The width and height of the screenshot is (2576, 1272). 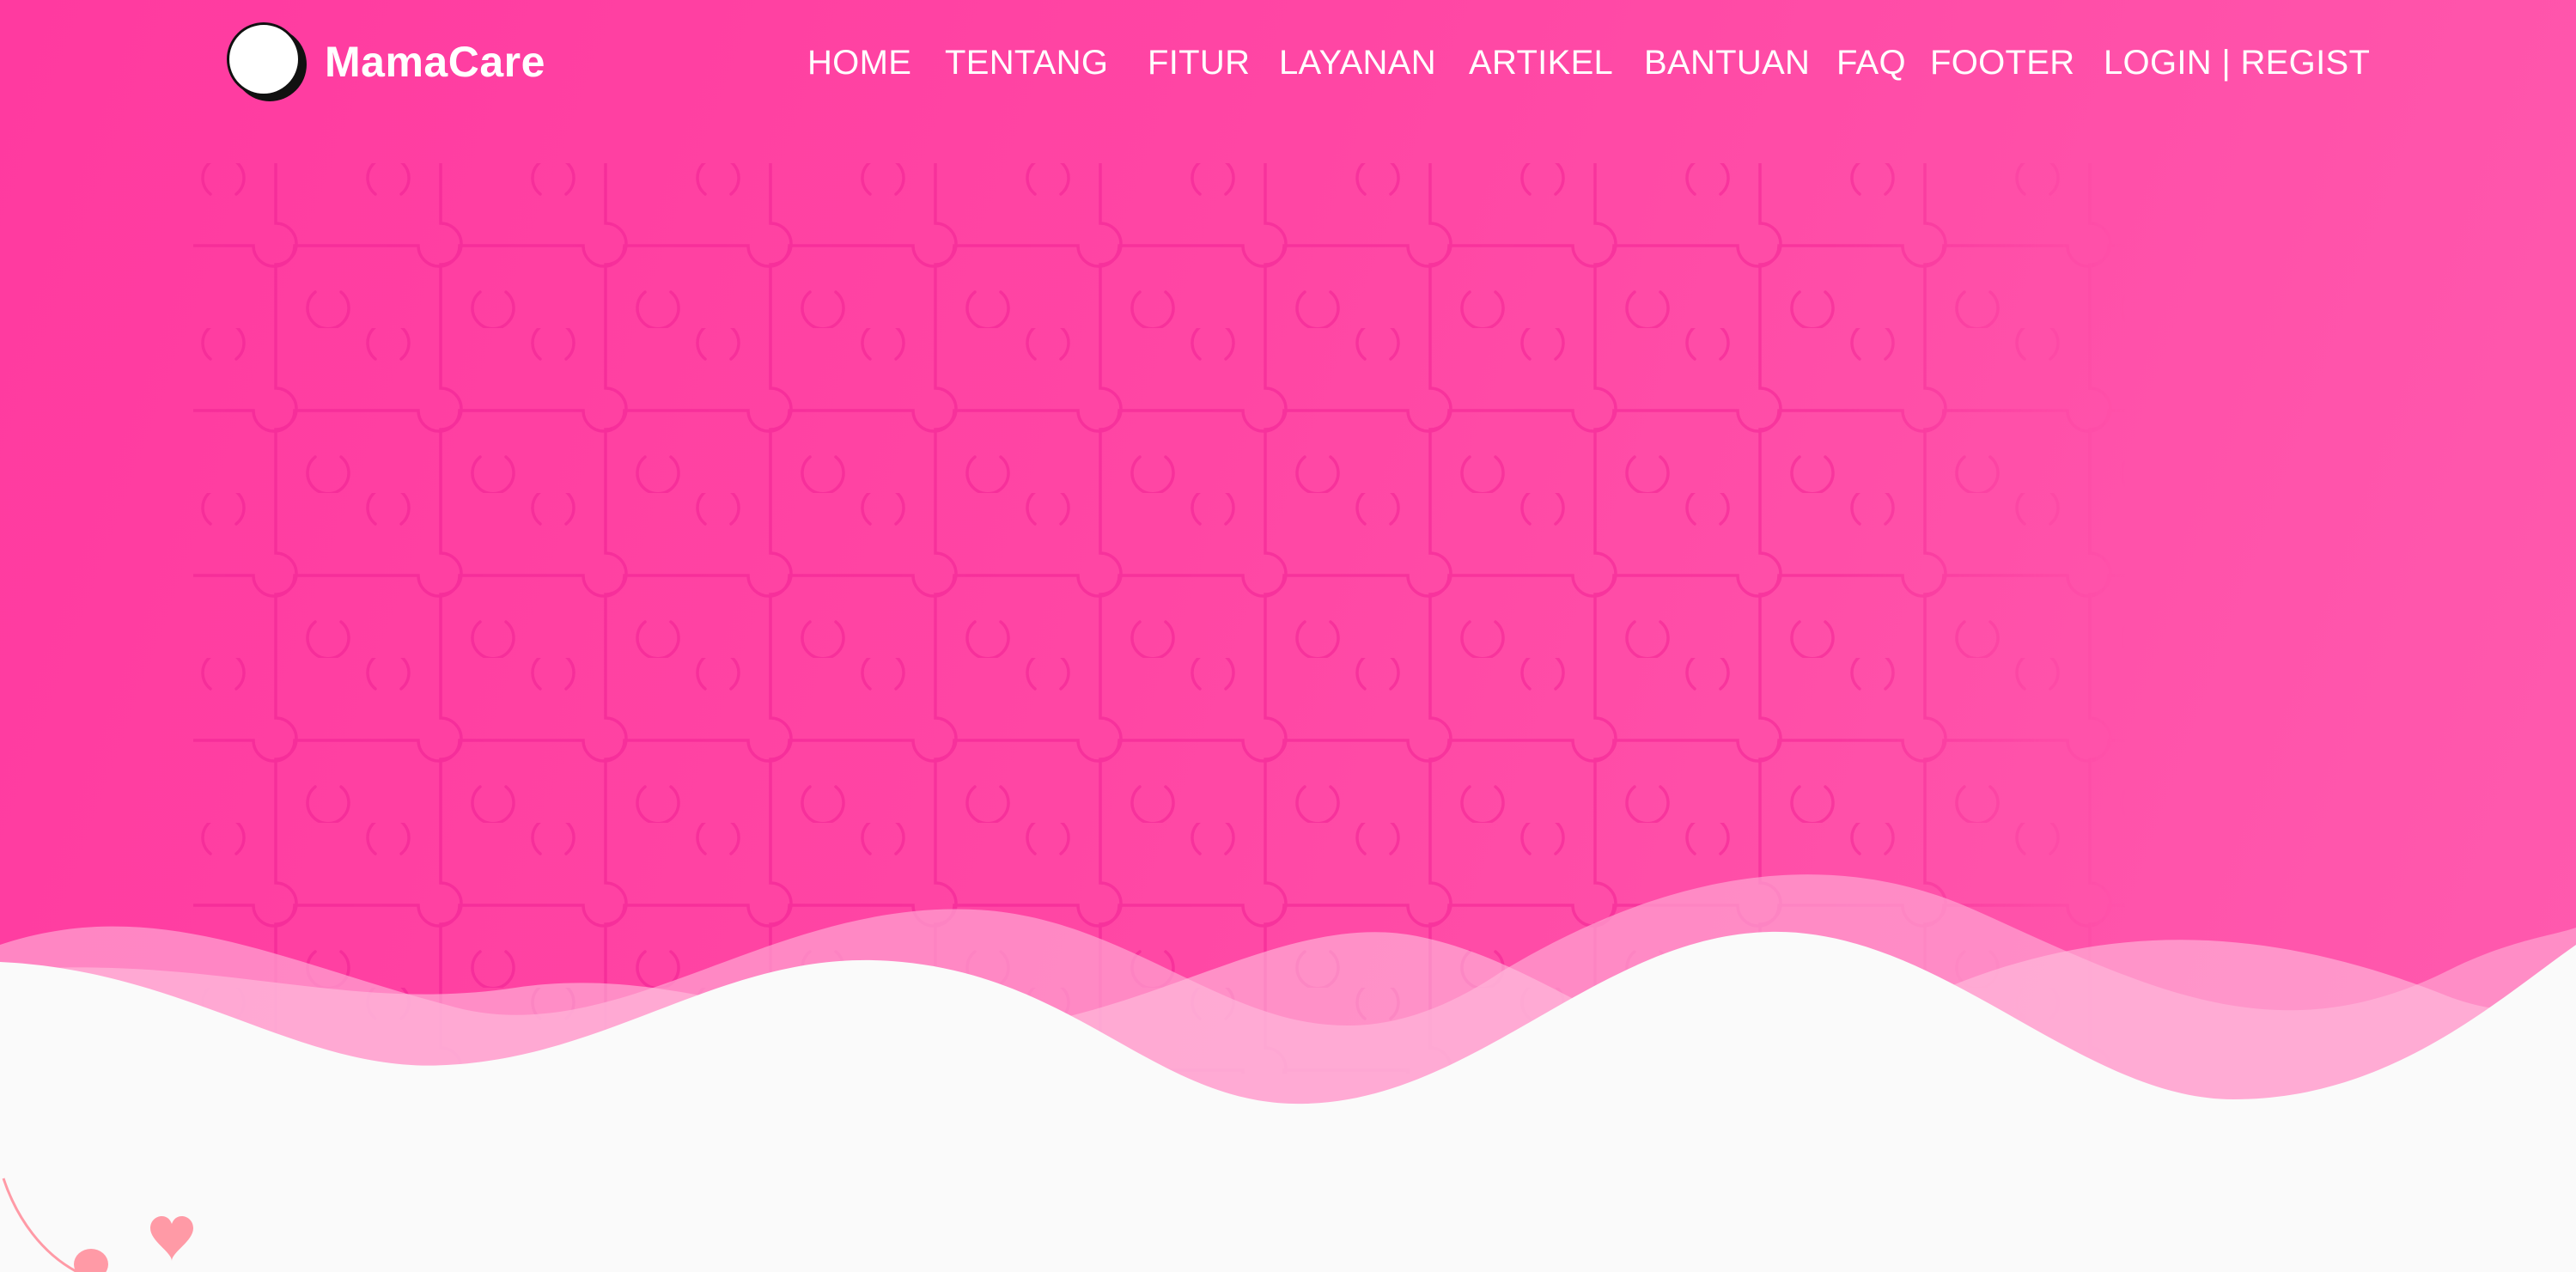 I want to click on nav-footer: FOOTER, so click(x=2002, y=62).